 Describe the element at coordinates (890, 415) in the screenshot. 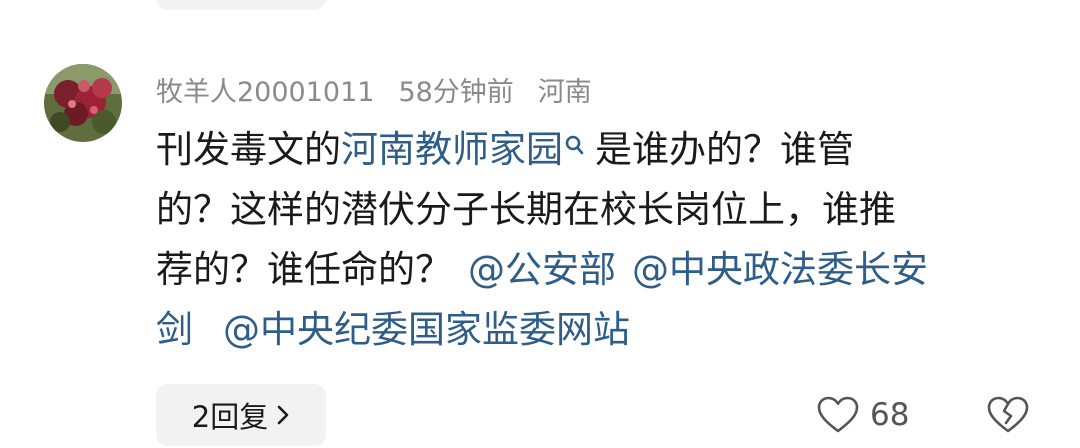

I see `like-count: 68` at that location.